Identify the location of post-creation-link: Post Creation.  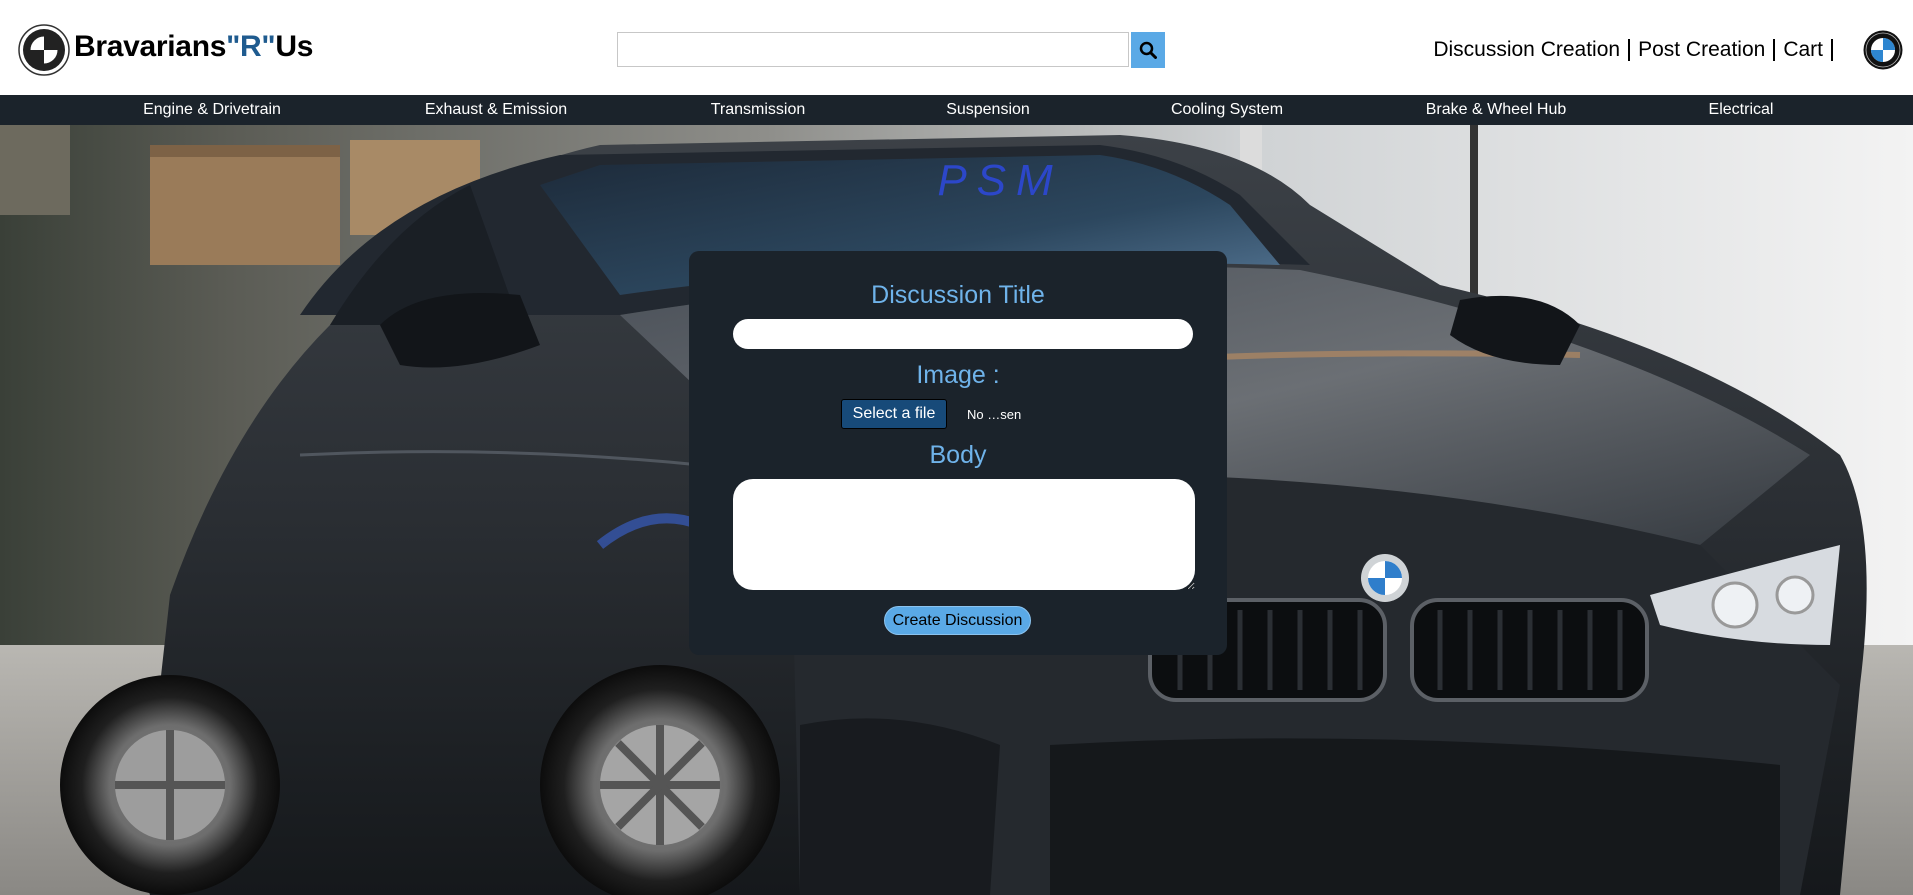
(1701, 50).